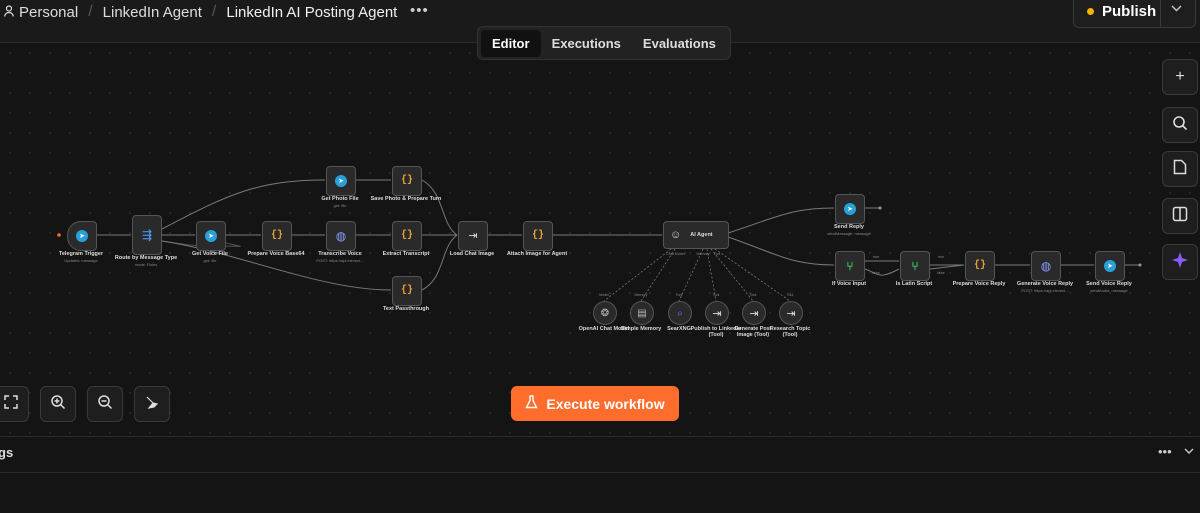 The height and width of the screenshot is (513, 1200). What do you see at coordinates (1109, 284) in the screenshot?
I see `node-label: Send Voice Reply` at bounding box center [1109, 284].